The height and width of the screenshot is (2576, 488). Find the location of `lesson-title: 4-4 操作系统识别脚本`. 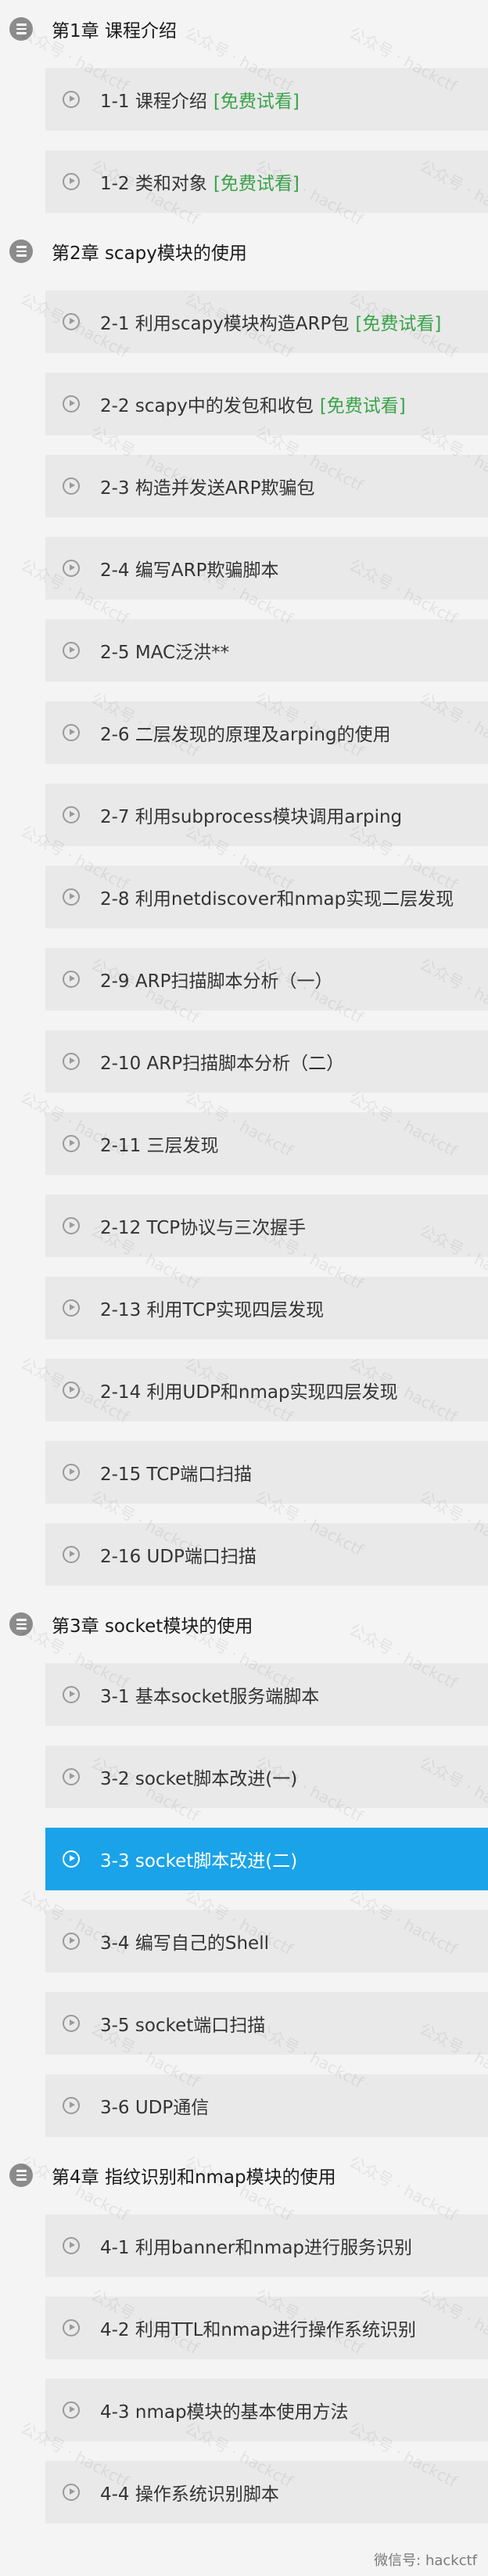

lesson-title: 4-4 操作系统识别脚本 is located at coordinates (189, 2494).